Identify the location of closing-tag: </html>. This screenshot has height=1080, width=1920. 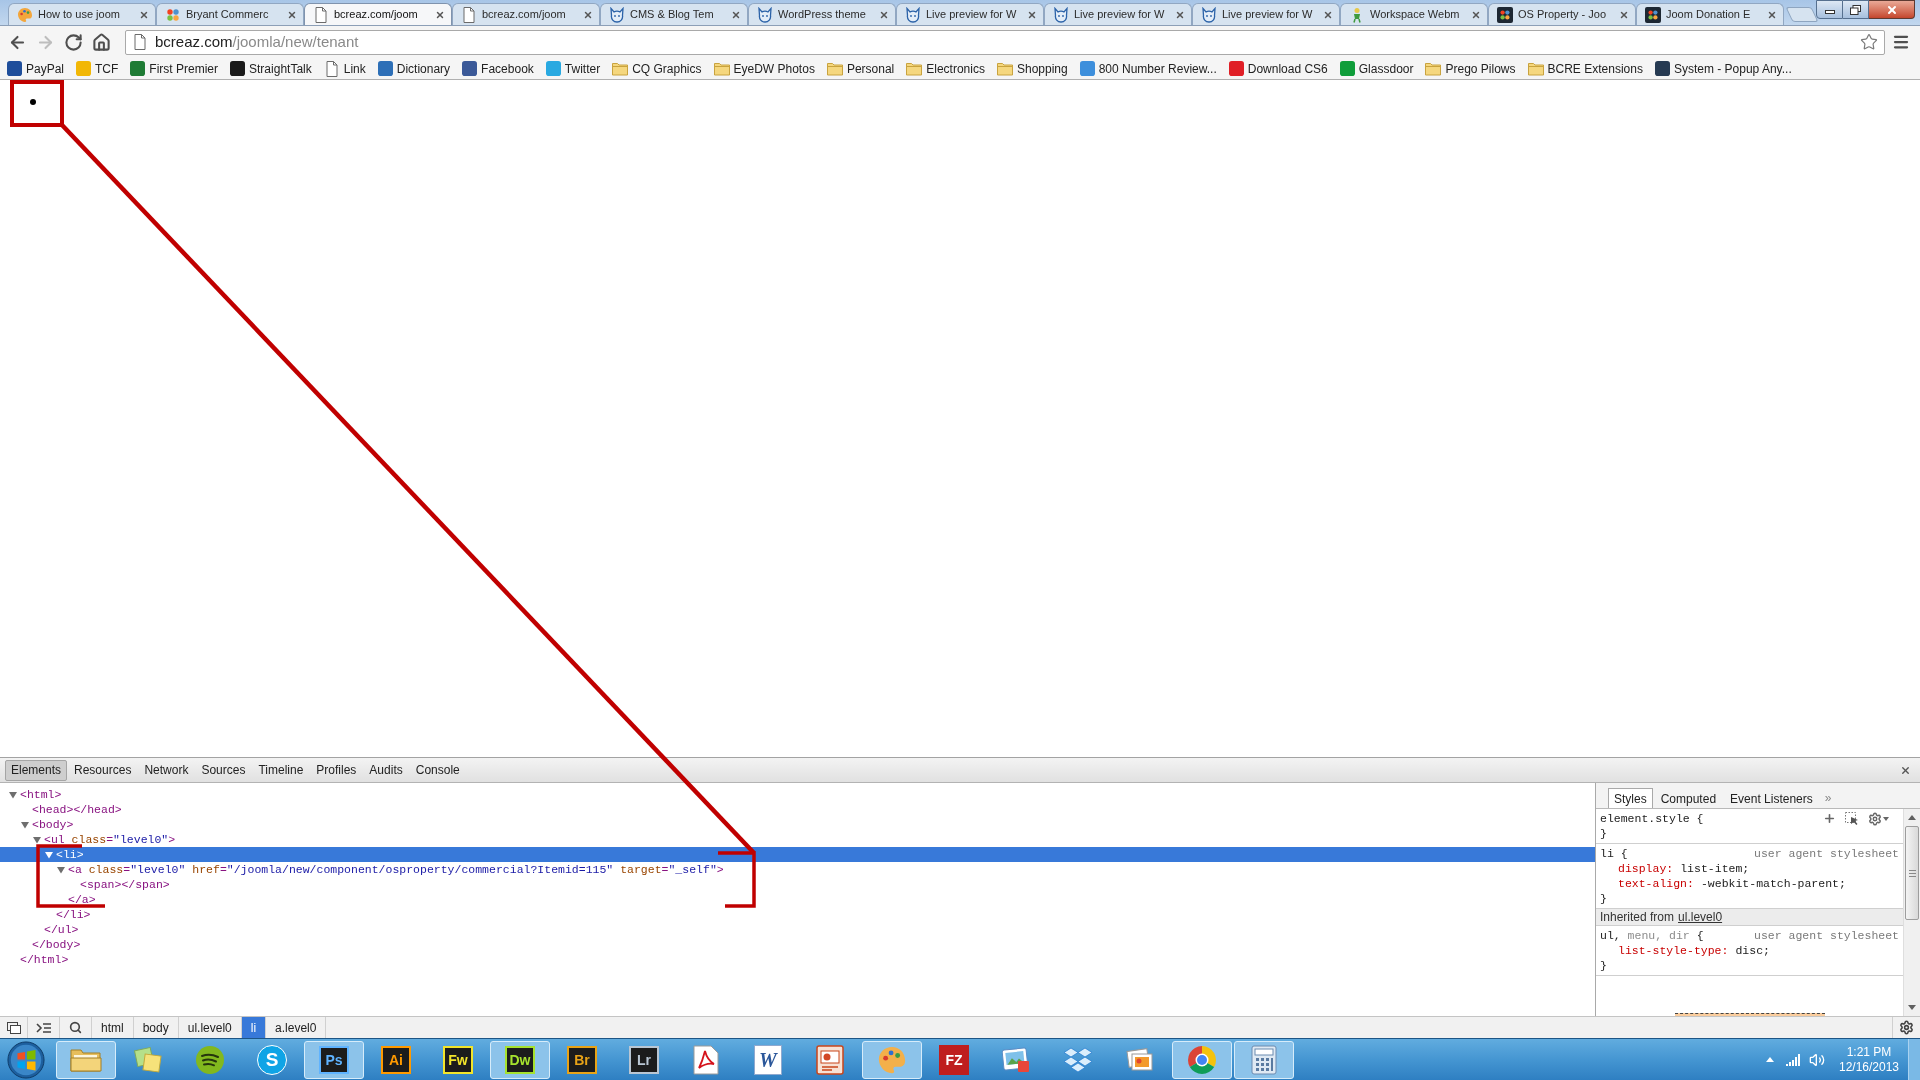
(44, 959).